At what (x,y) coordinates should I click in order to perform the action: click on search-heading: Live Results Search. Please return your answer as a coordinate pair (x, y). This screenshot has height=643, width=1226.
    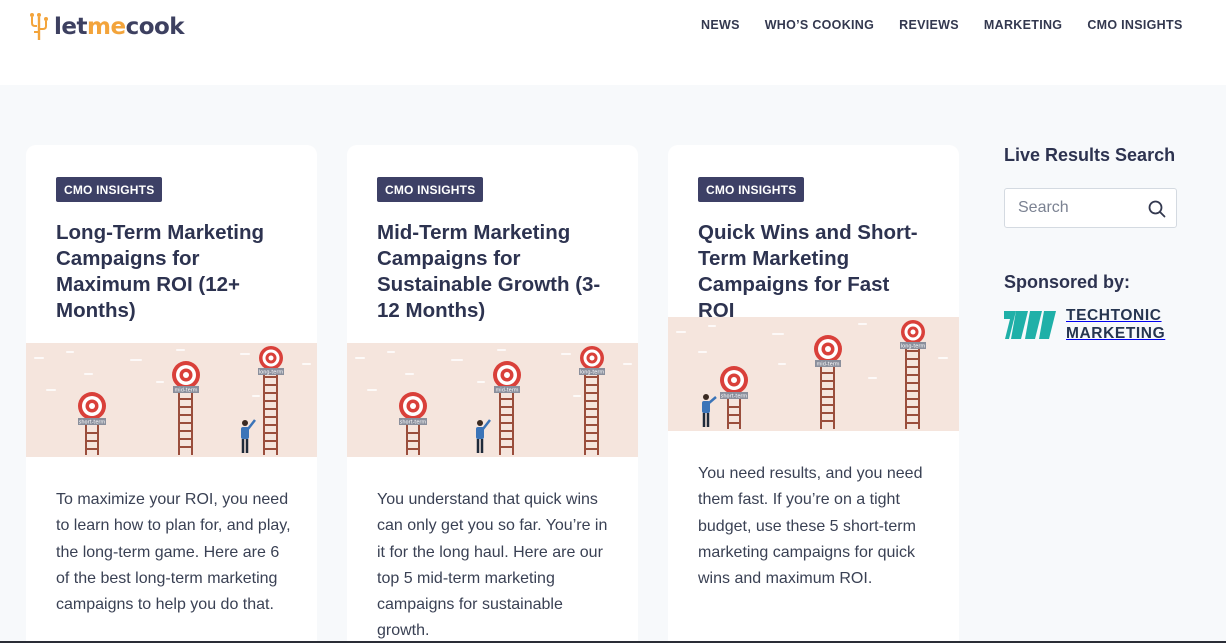
    Looking at the image, I should click on (1090, 155).